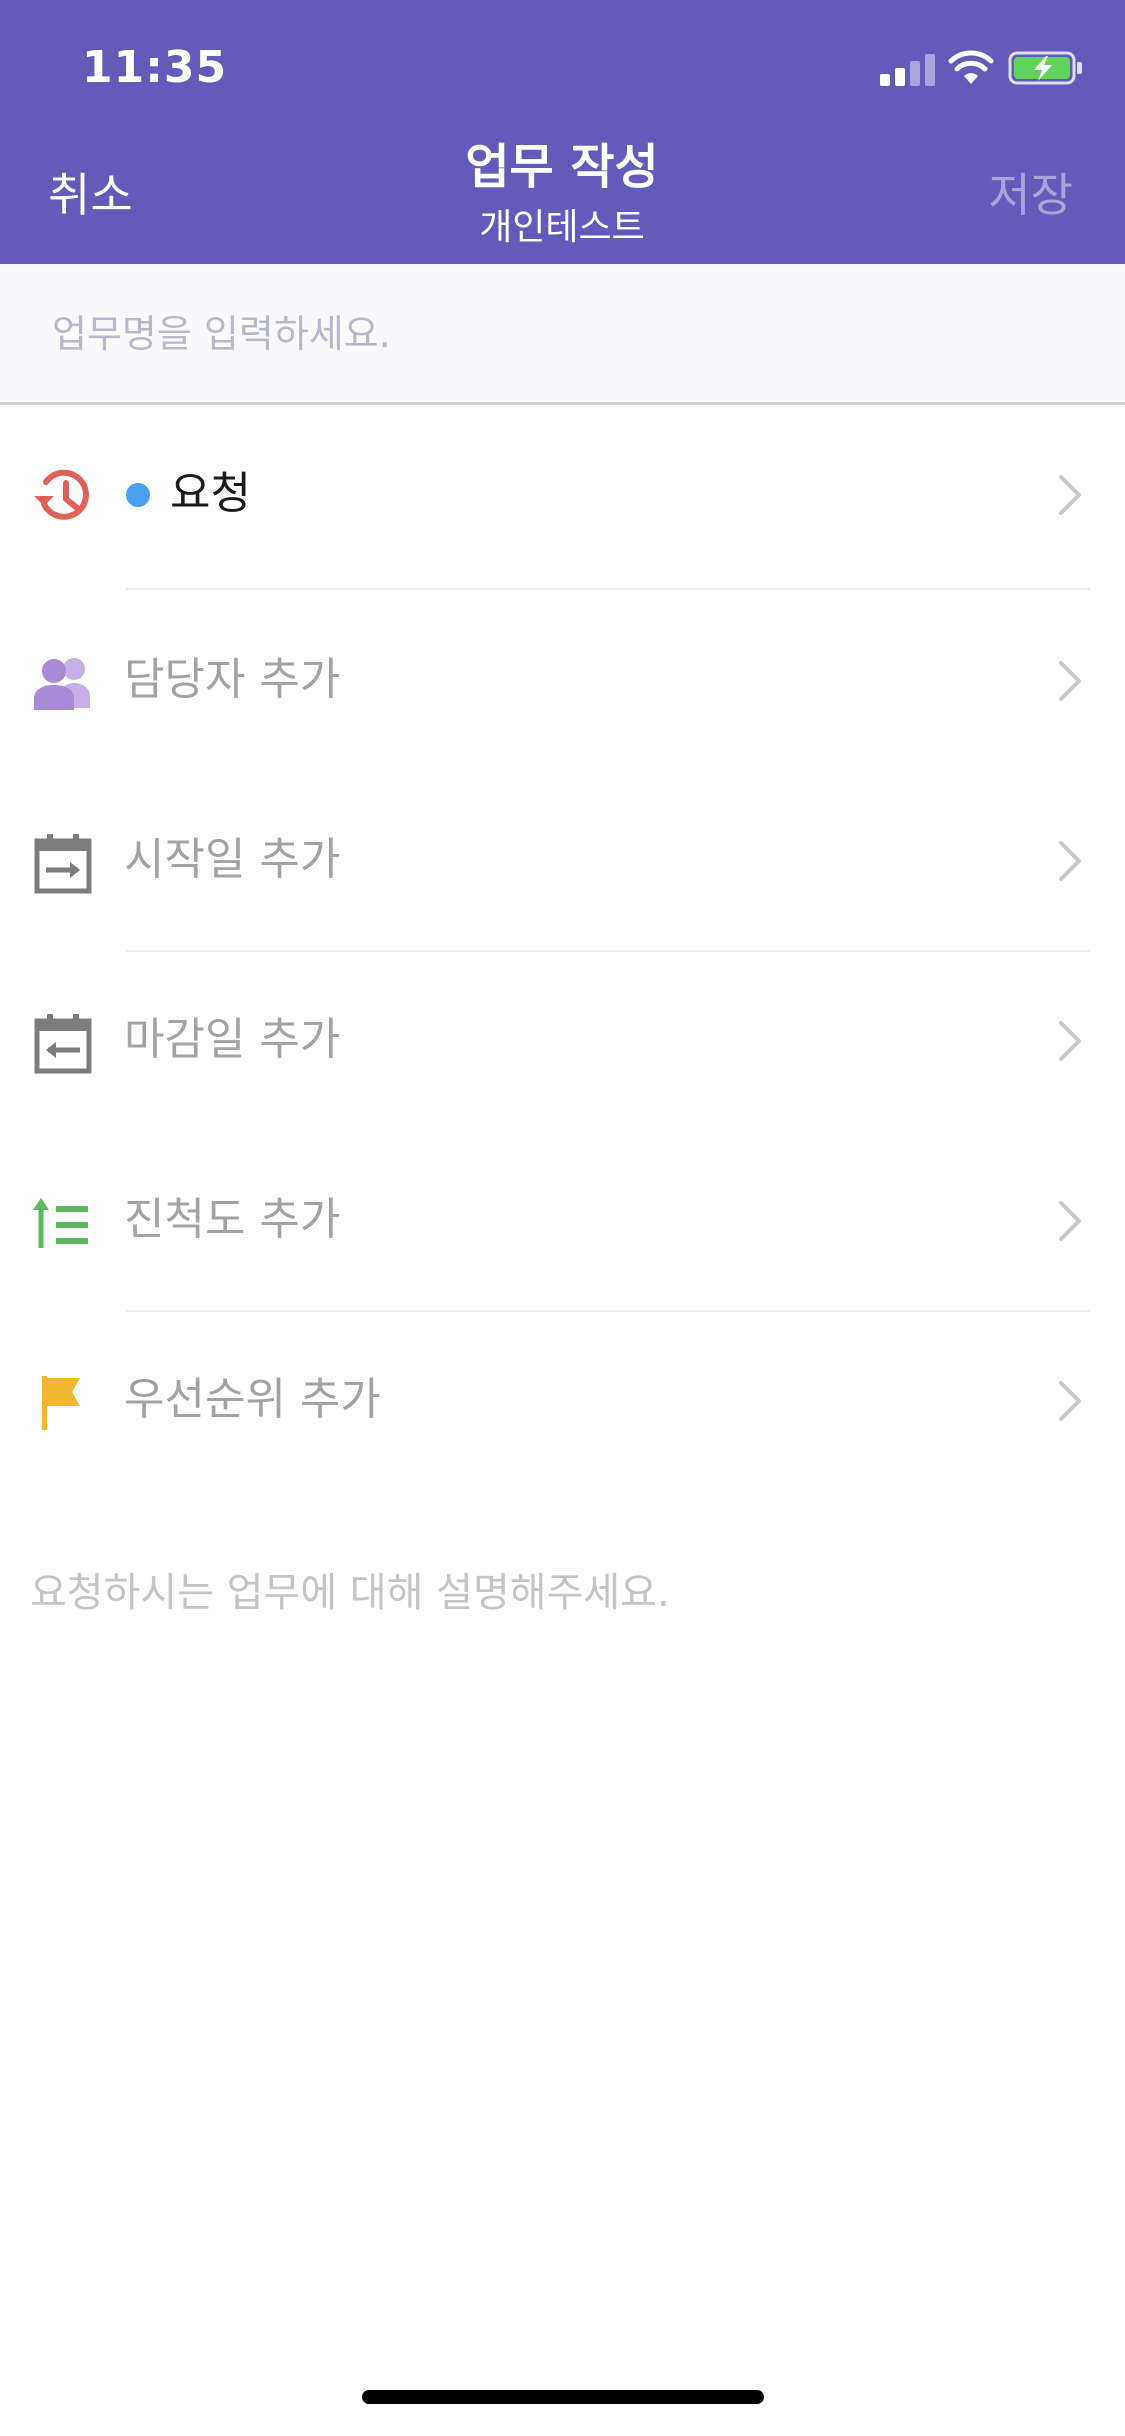 This screenshot has height=2436, width=1125. Describe the element at coordinates (562, 680) in the screenshot. I see `assignee-row: 담당자 추가` at that location.